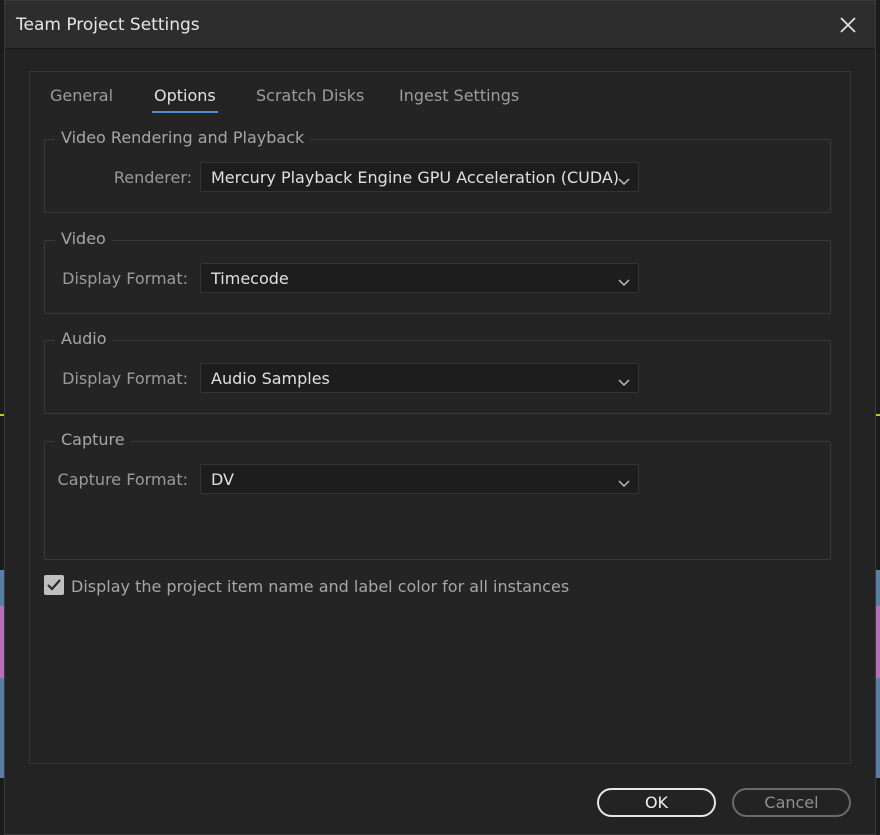  What do you see at coordinates (656, 802) in the screenshot?
I see `ok-button: OK` at bounding box center [656, 802].